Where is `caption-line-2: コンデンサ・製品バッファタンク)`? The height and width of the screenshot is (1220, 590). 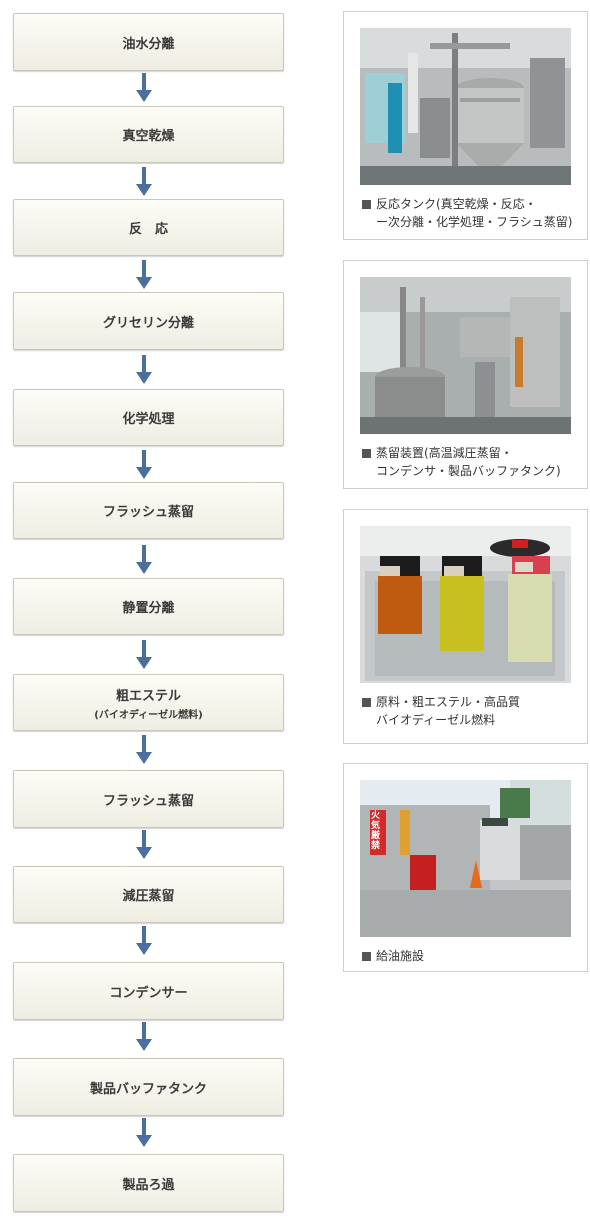
caption-line-2: コンデンサ・製品バッファタンク) is located at coordinates (468, 471).